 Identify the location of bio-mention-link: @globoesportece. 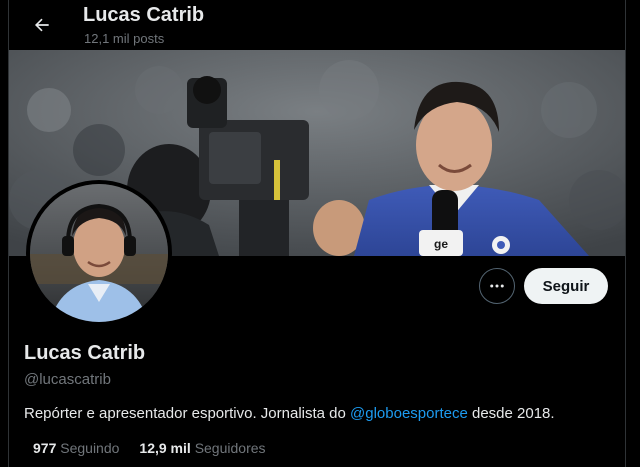
(409, 413).